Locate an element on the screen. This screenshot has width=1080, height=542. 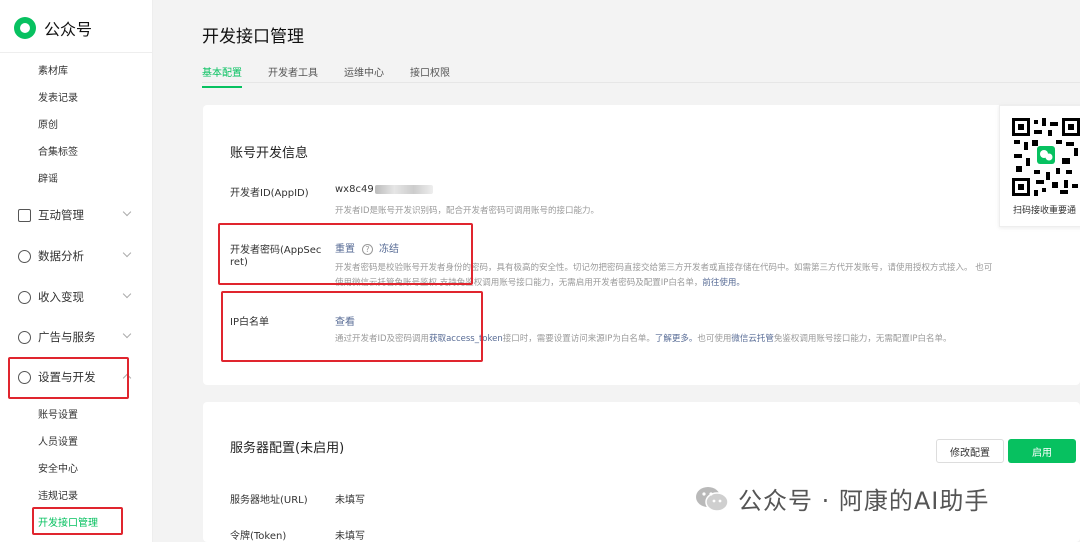
sidebar-item-account-settings: 账号设置 is located at coordinates (58, 413).